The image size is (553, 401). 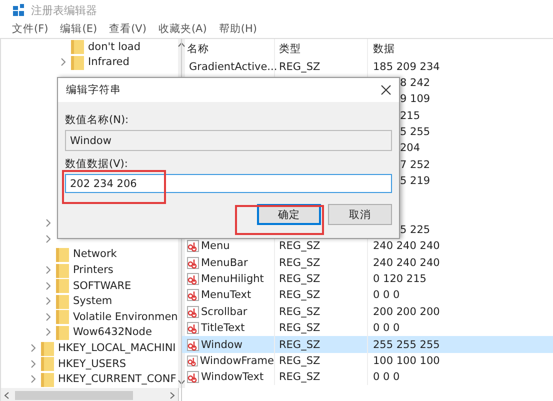 What do you see at coordinates (125, 316) in the screenshot?
I see `tree-item: Volatile Environmen` at bounding box center [125, 316].